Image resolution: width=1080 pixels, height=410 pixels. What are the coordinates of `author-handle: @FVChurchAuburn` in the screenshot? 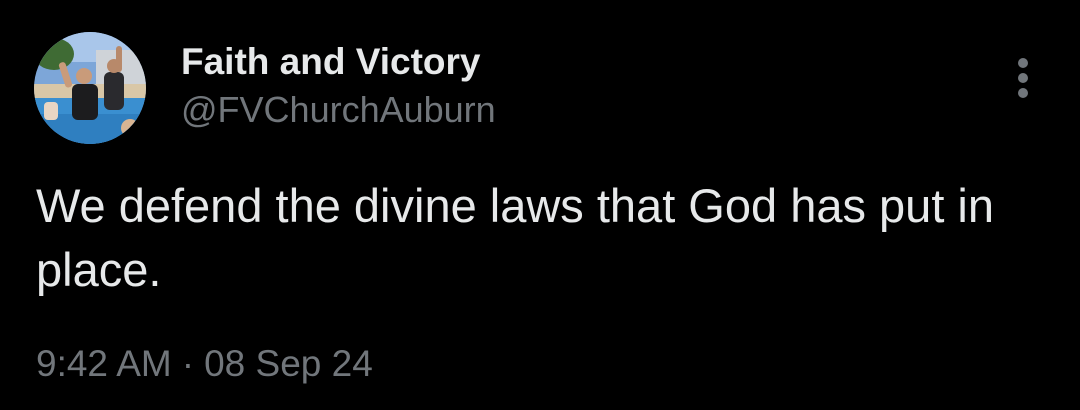 It's located at (338, 110).